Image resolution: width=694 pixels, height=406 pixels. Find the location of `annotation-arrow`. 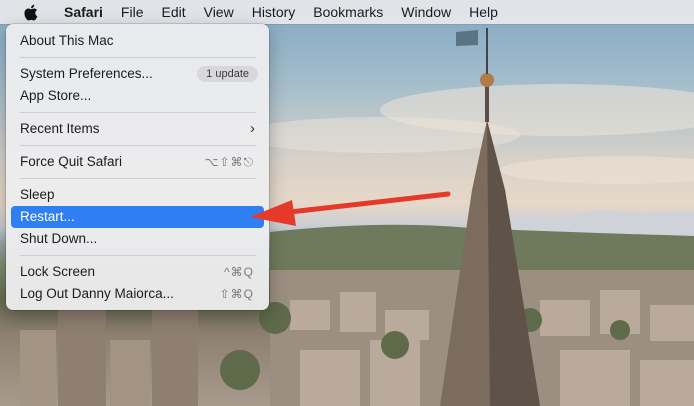

annotation-arrow is located at coordinates (350, 208).